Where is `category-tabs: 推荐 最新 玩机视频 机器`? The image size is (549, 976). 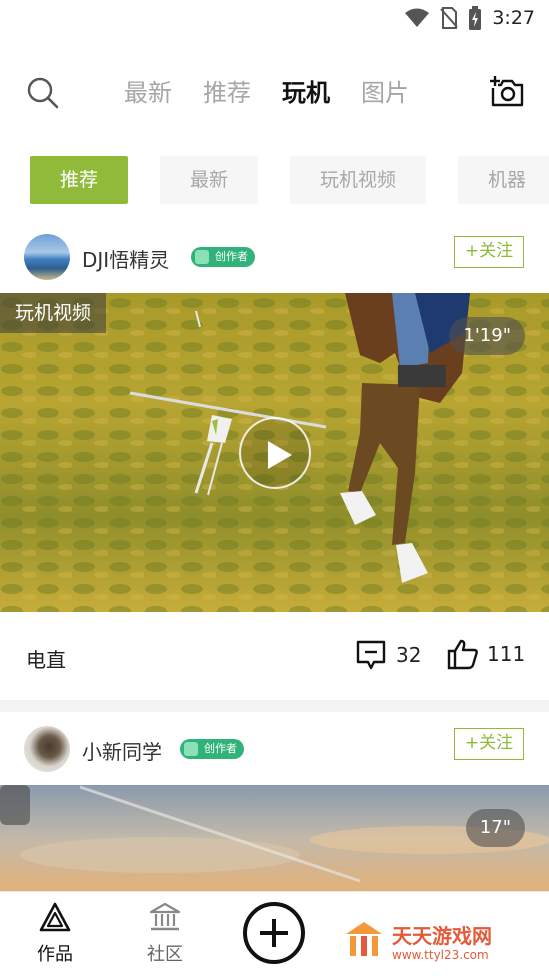 category-tabs: 推荐 最新 玩机视频 机器 is located at coordinates (289, 180).